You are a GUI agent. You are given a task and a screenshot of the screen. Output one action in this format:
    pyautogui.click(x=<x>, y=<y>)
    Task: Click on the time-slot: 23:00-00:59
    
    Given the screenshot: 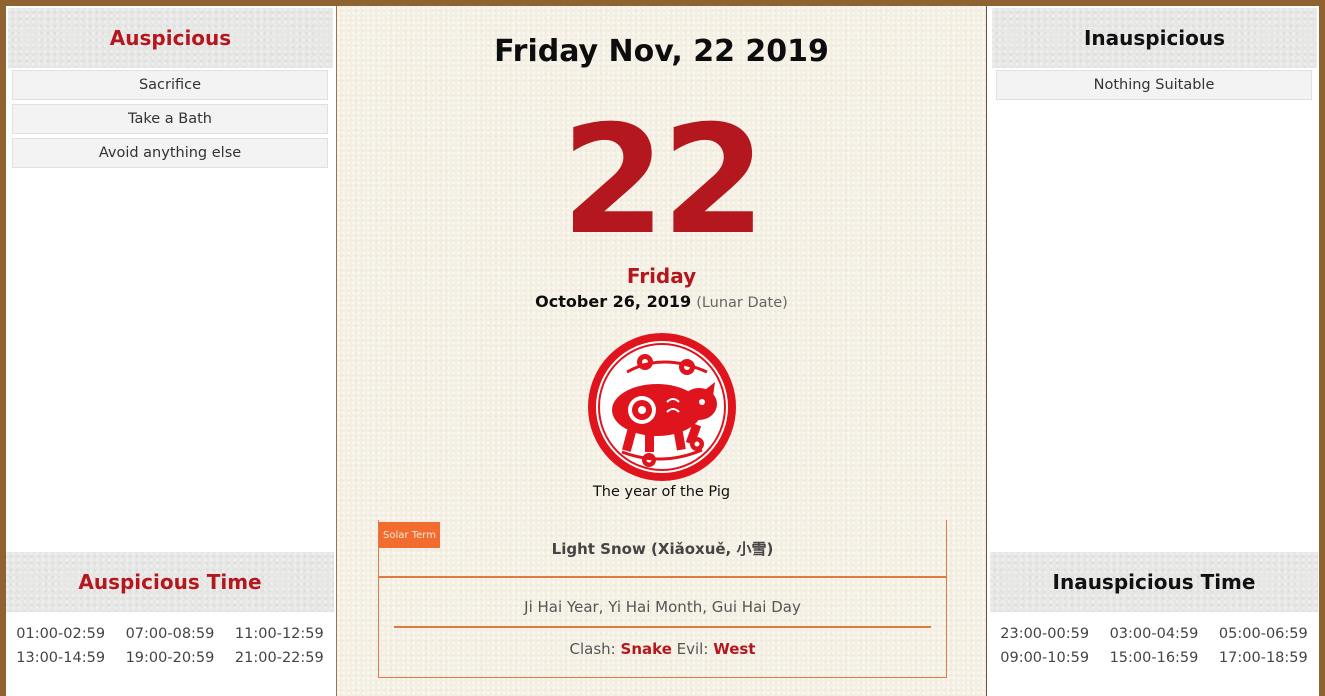 What is the action you would take?
    pyautogui.click(x=1045, y=634)
    